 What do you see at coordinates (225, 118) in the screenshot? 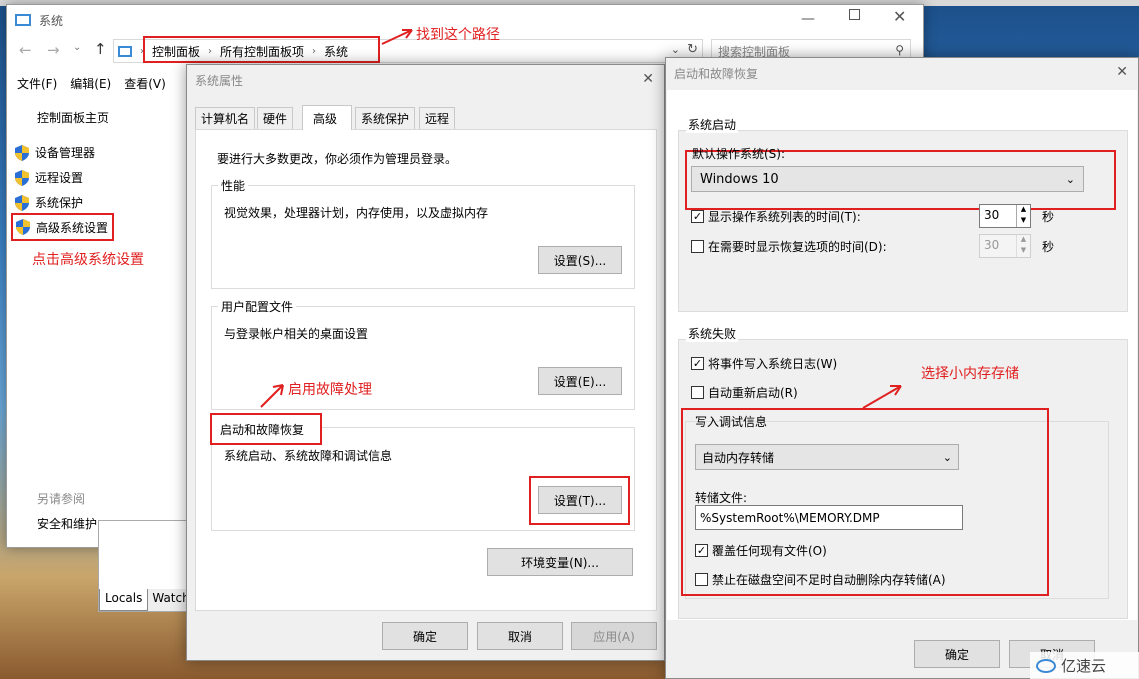
I see `tab-computer-name: 计算机名` at bounding box center [225, 118].